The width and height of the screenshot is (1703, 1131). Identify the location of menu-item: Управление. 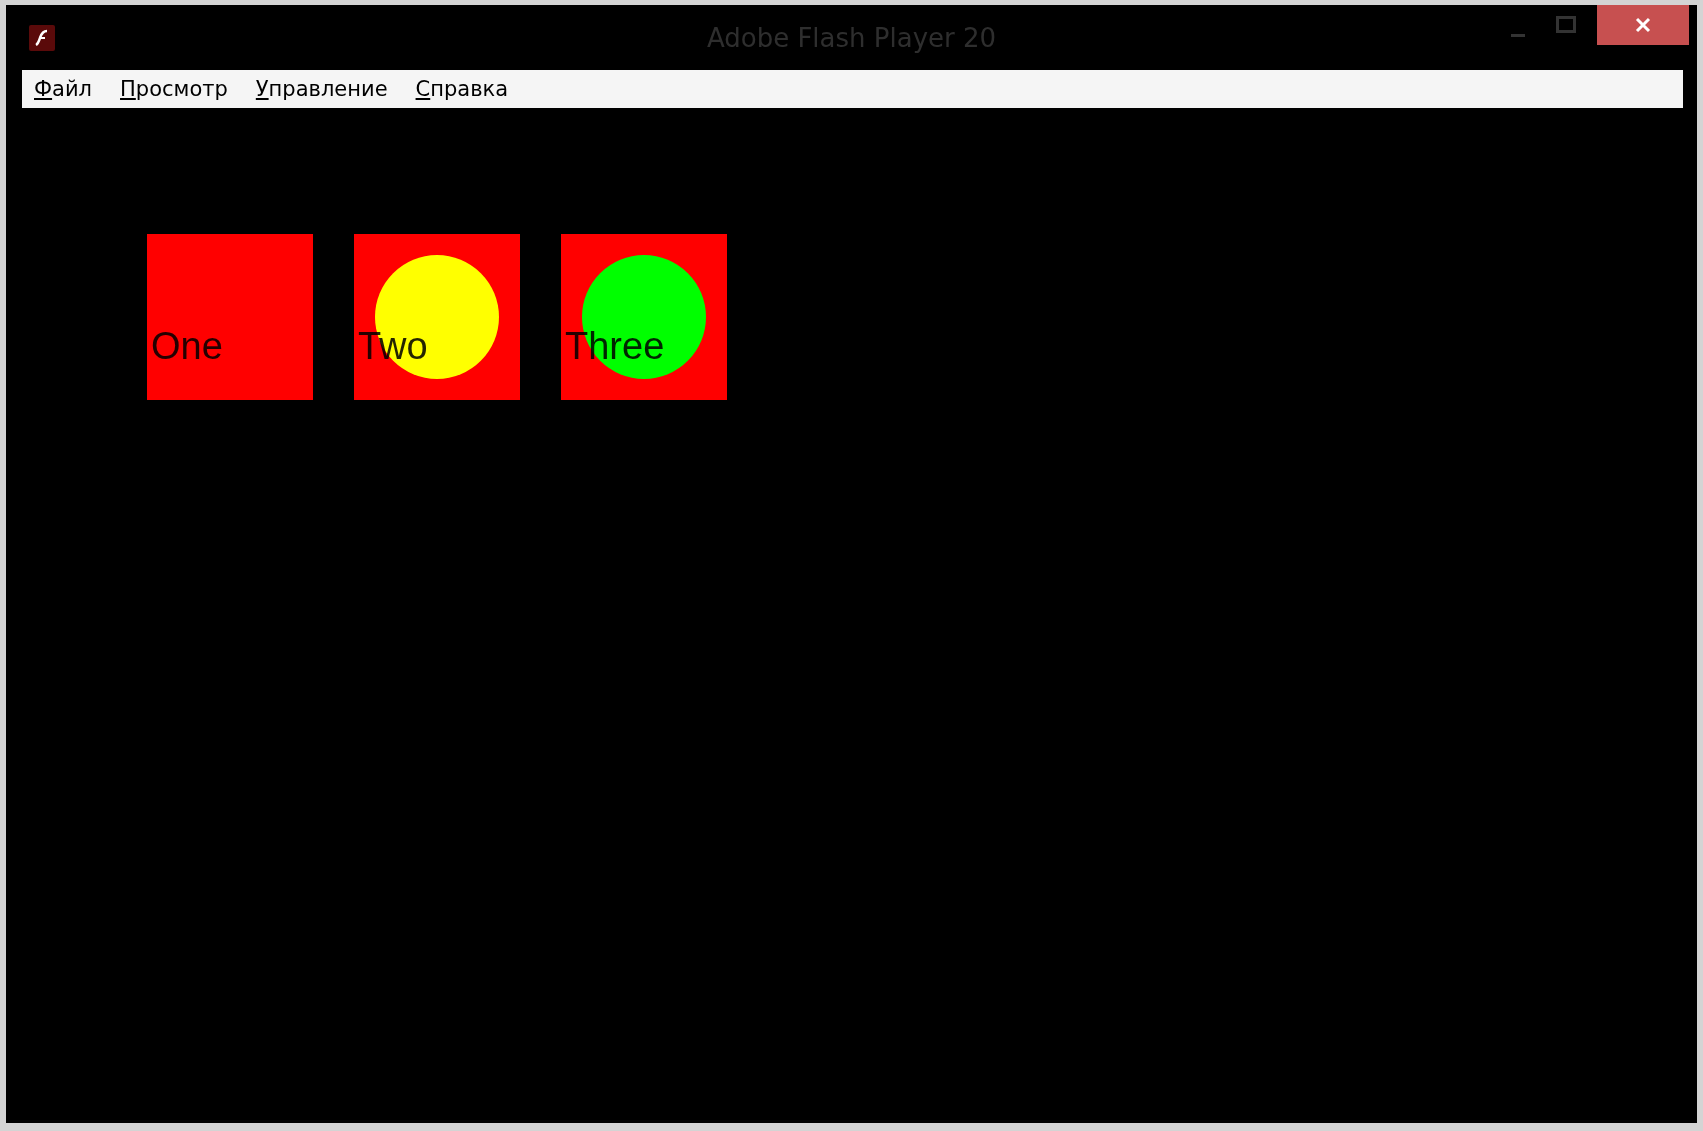
(328, 89).